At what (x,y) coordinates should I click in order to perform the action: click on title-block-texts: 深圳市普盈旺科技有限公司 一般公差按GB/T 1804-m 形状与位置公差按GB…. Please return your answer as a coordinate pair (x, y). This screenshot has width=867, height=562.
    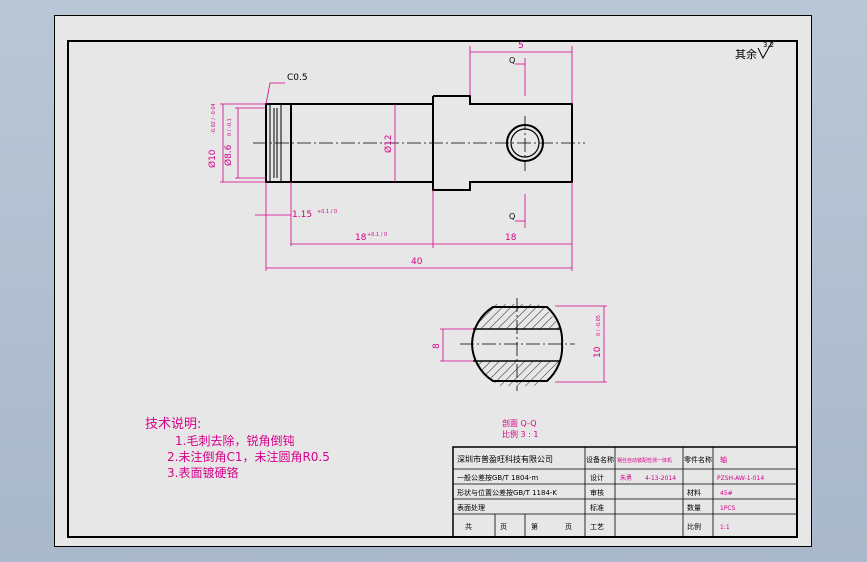
    Looking at the image, I should click on (610, 492).